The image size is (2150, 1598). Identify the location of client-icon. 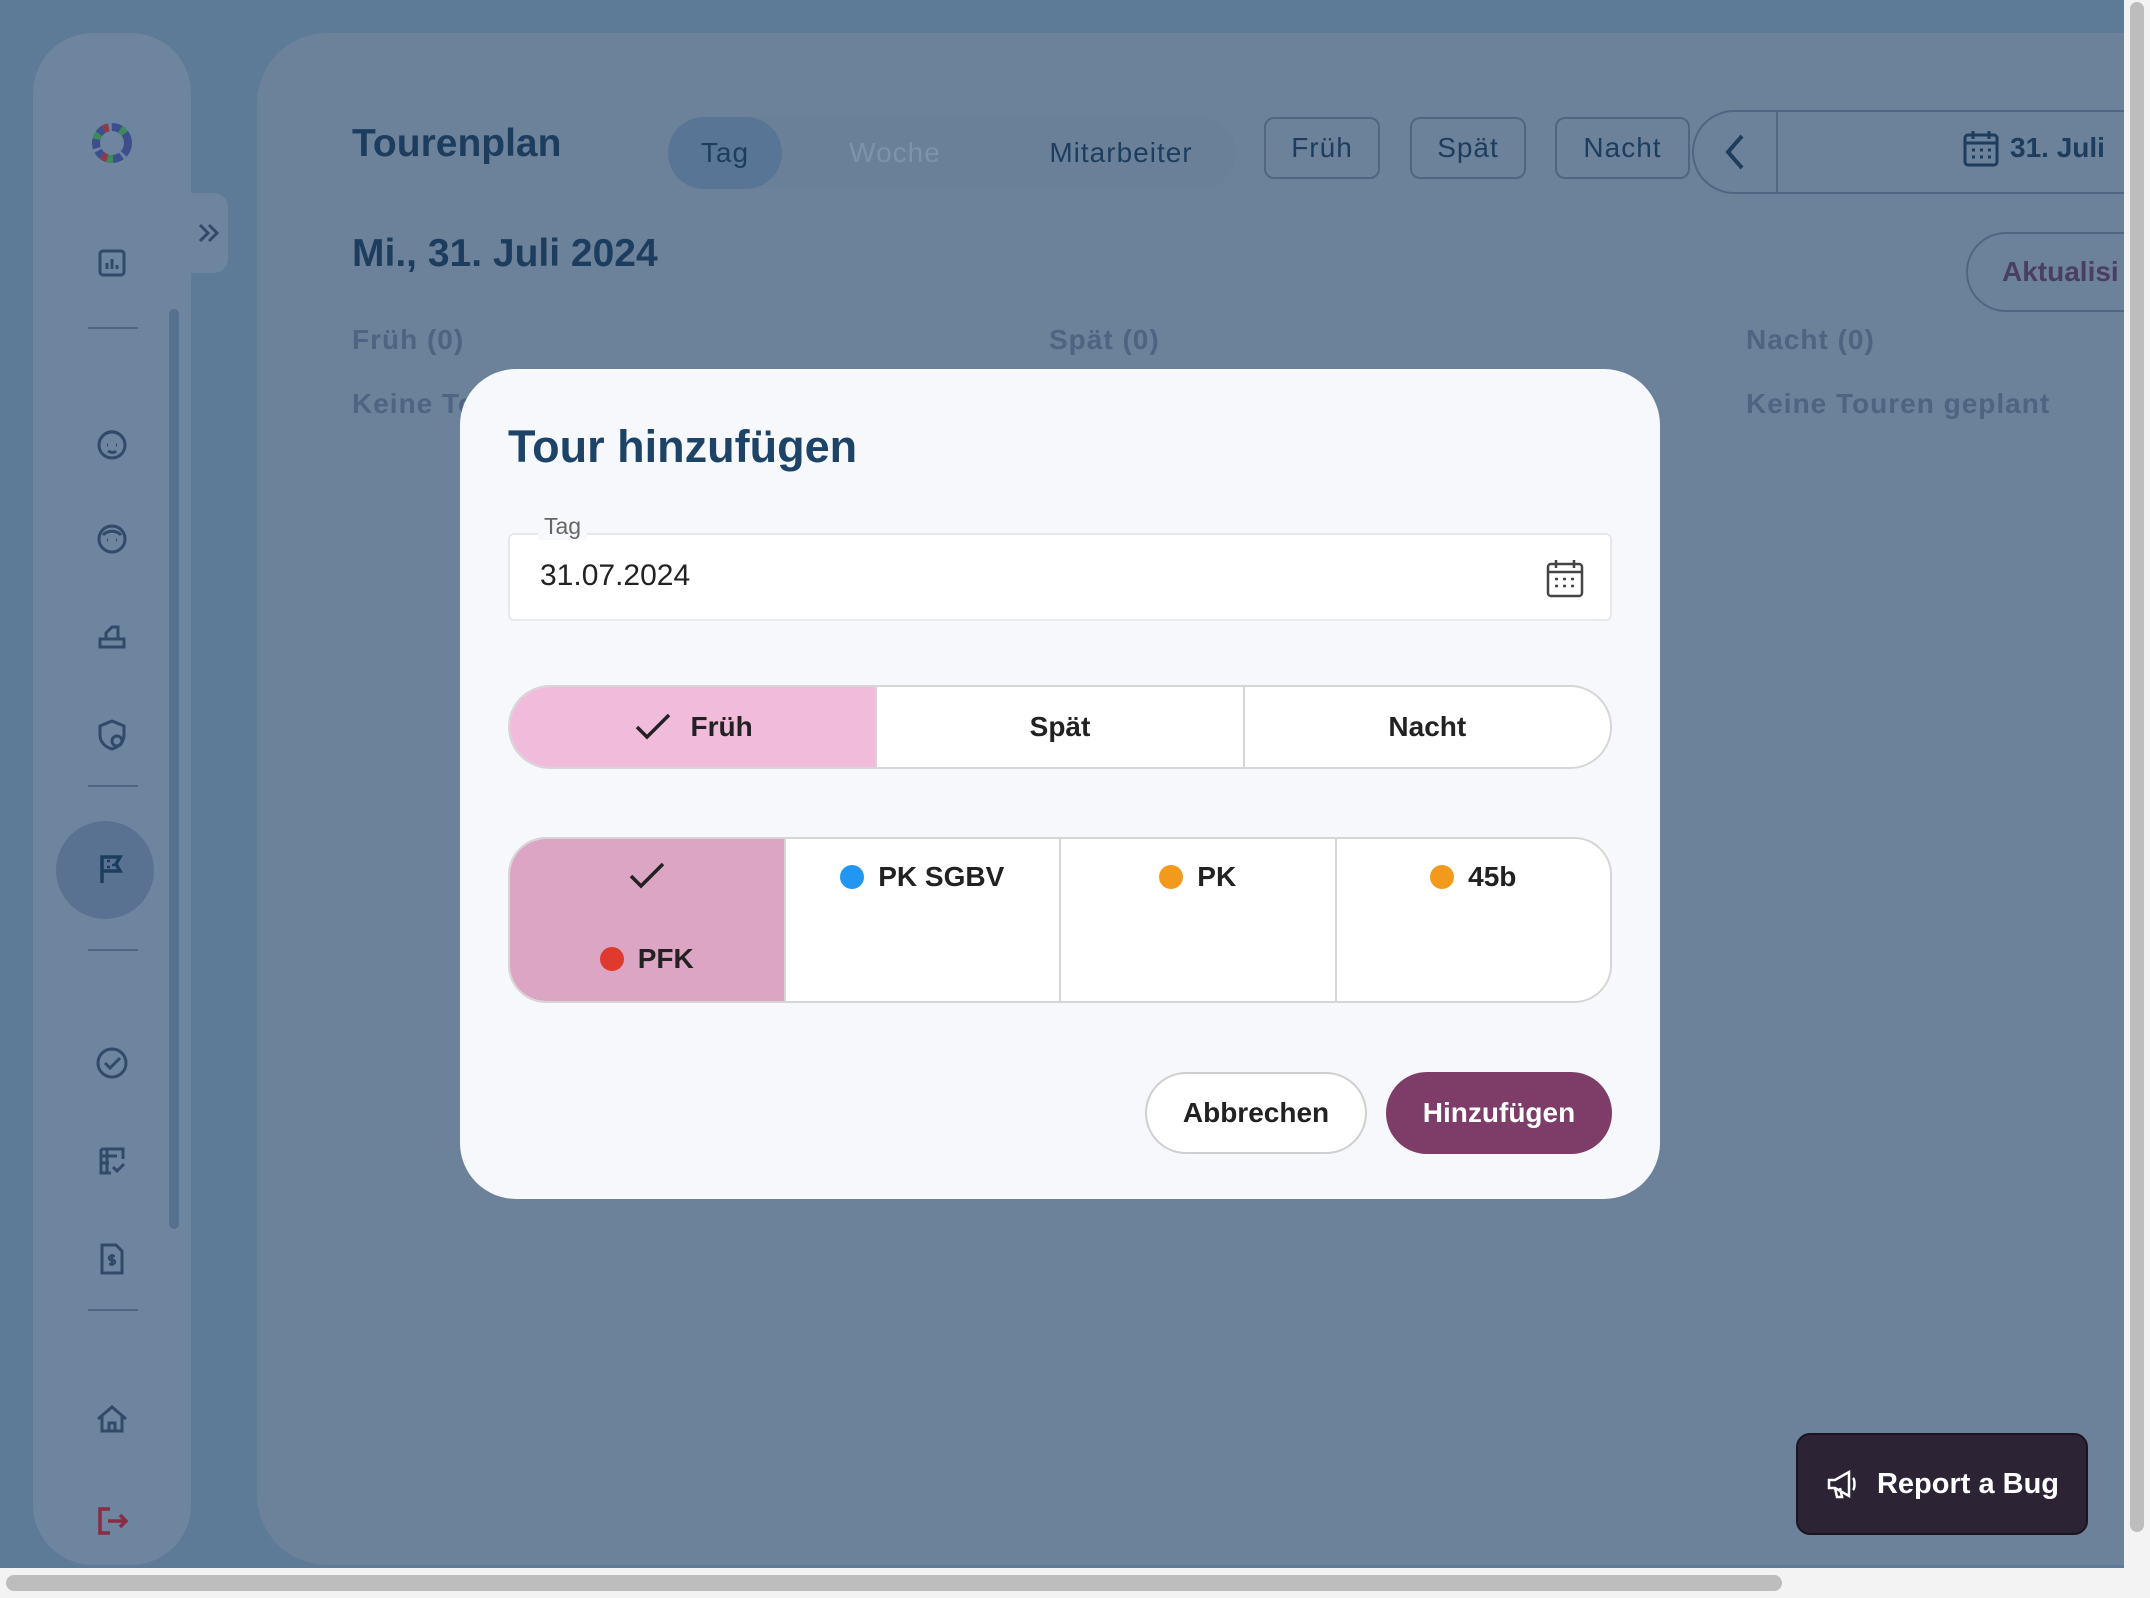
(112, 443).